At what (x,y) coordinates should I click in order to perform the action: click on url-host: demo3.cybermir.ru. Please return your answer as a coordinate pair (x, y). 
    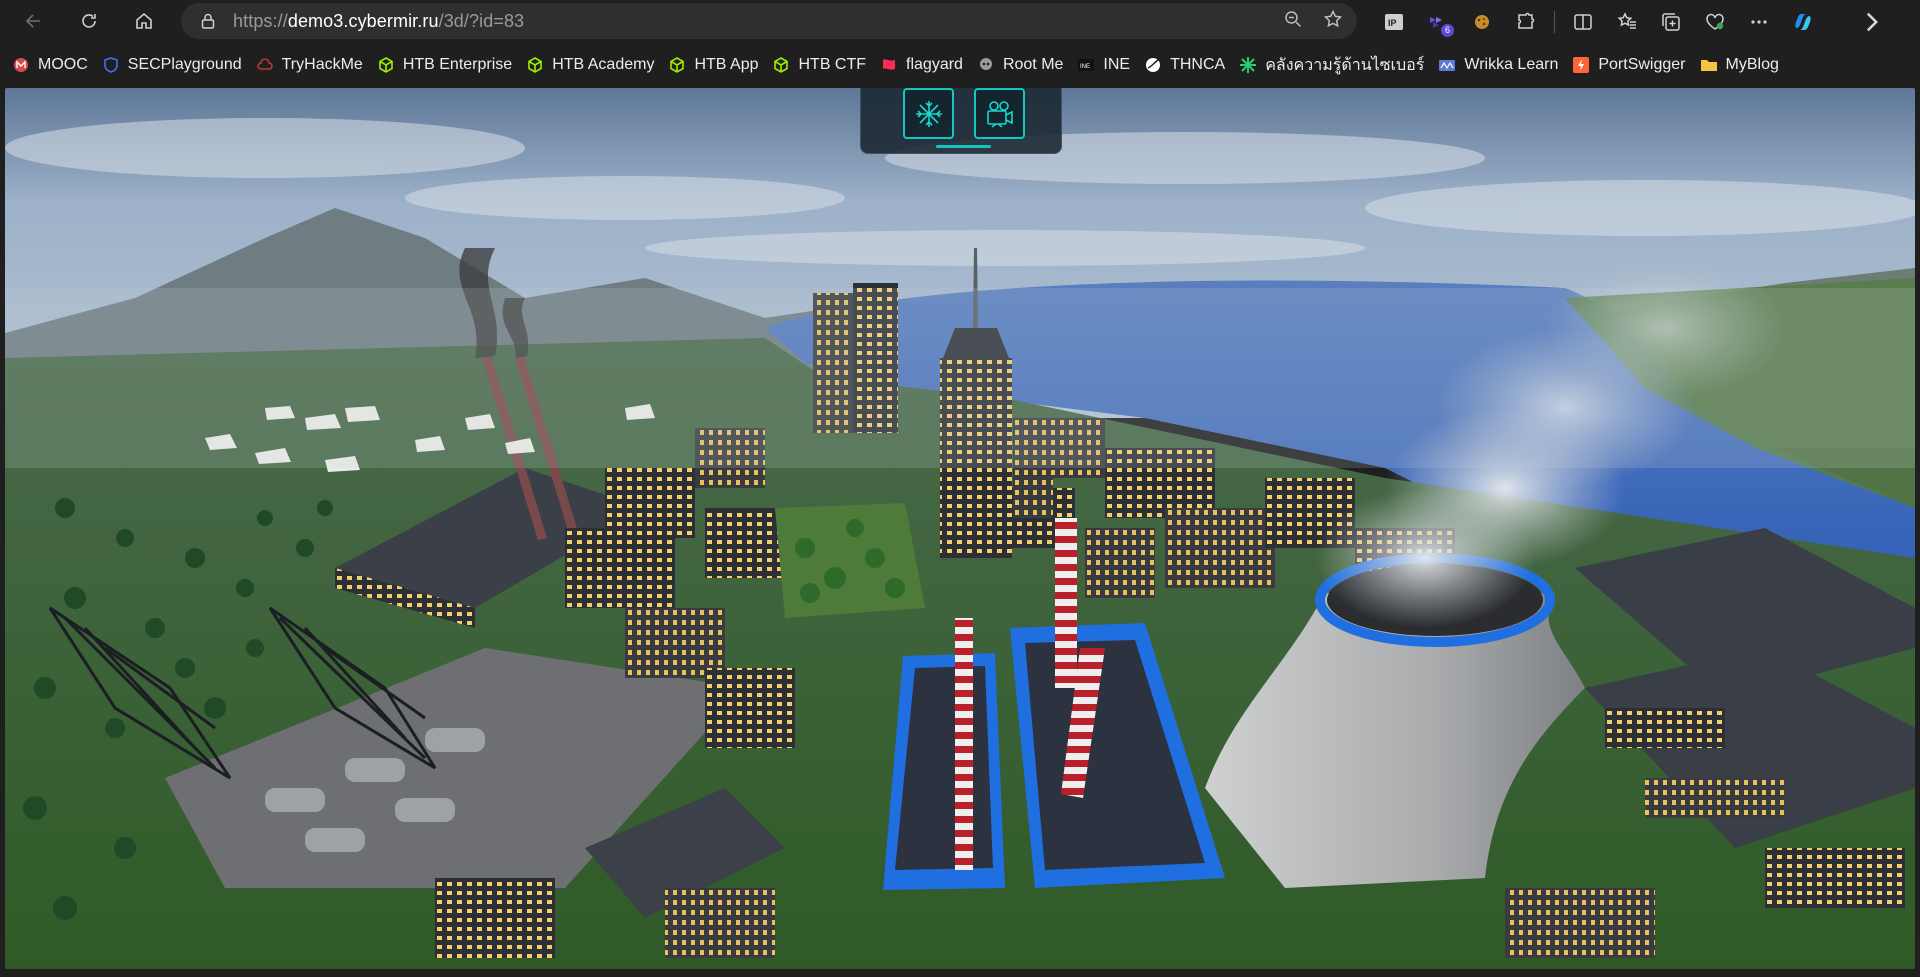
    Looking at the image, I should click on (363, 20).